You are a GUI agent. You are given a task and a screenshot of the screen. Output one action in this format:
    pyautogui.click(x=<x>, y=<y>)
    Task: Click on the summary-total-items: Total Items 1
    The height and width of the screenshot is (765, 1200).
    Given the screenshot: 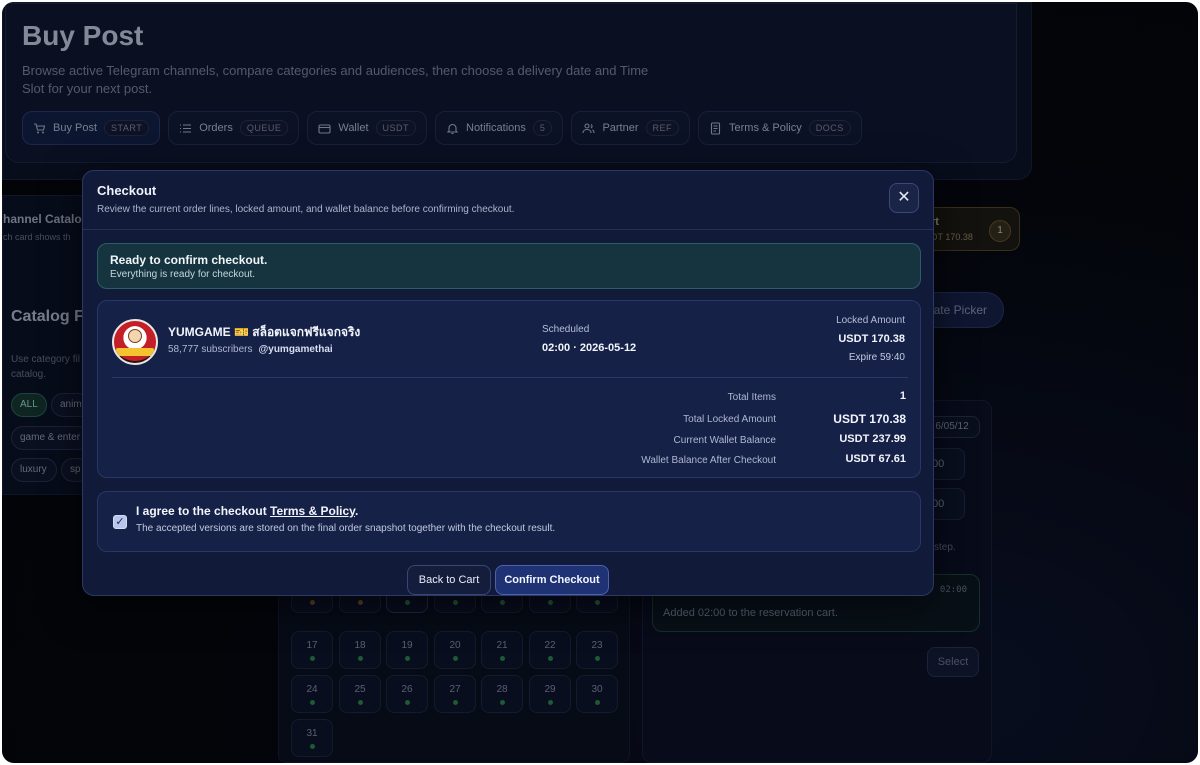 What is the action you would take?
    pyautogui.click(x=652, y=399)
    